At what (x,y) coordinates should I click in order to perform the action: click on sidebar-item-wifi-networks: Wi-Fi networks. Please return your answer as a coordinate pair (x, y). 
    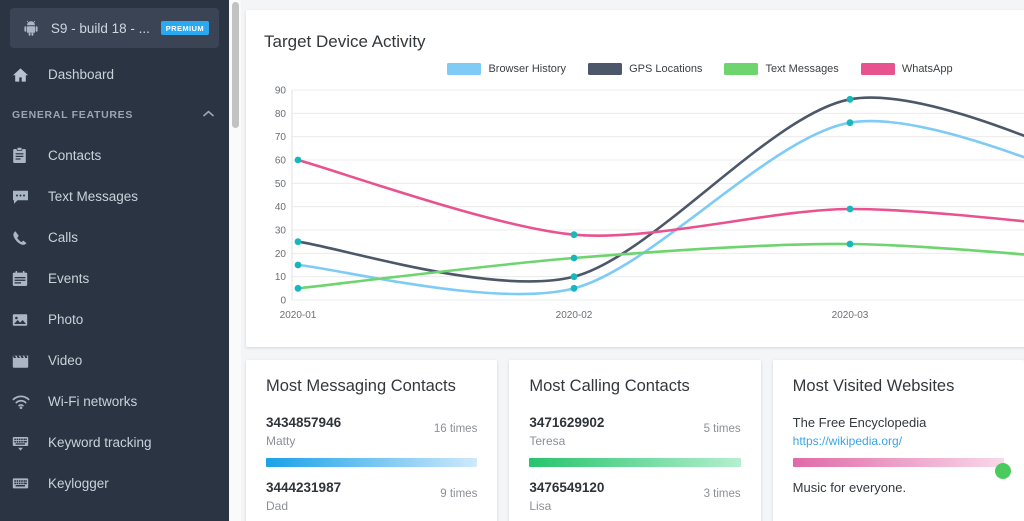
    Looking at the image, I should click on (114, 401).